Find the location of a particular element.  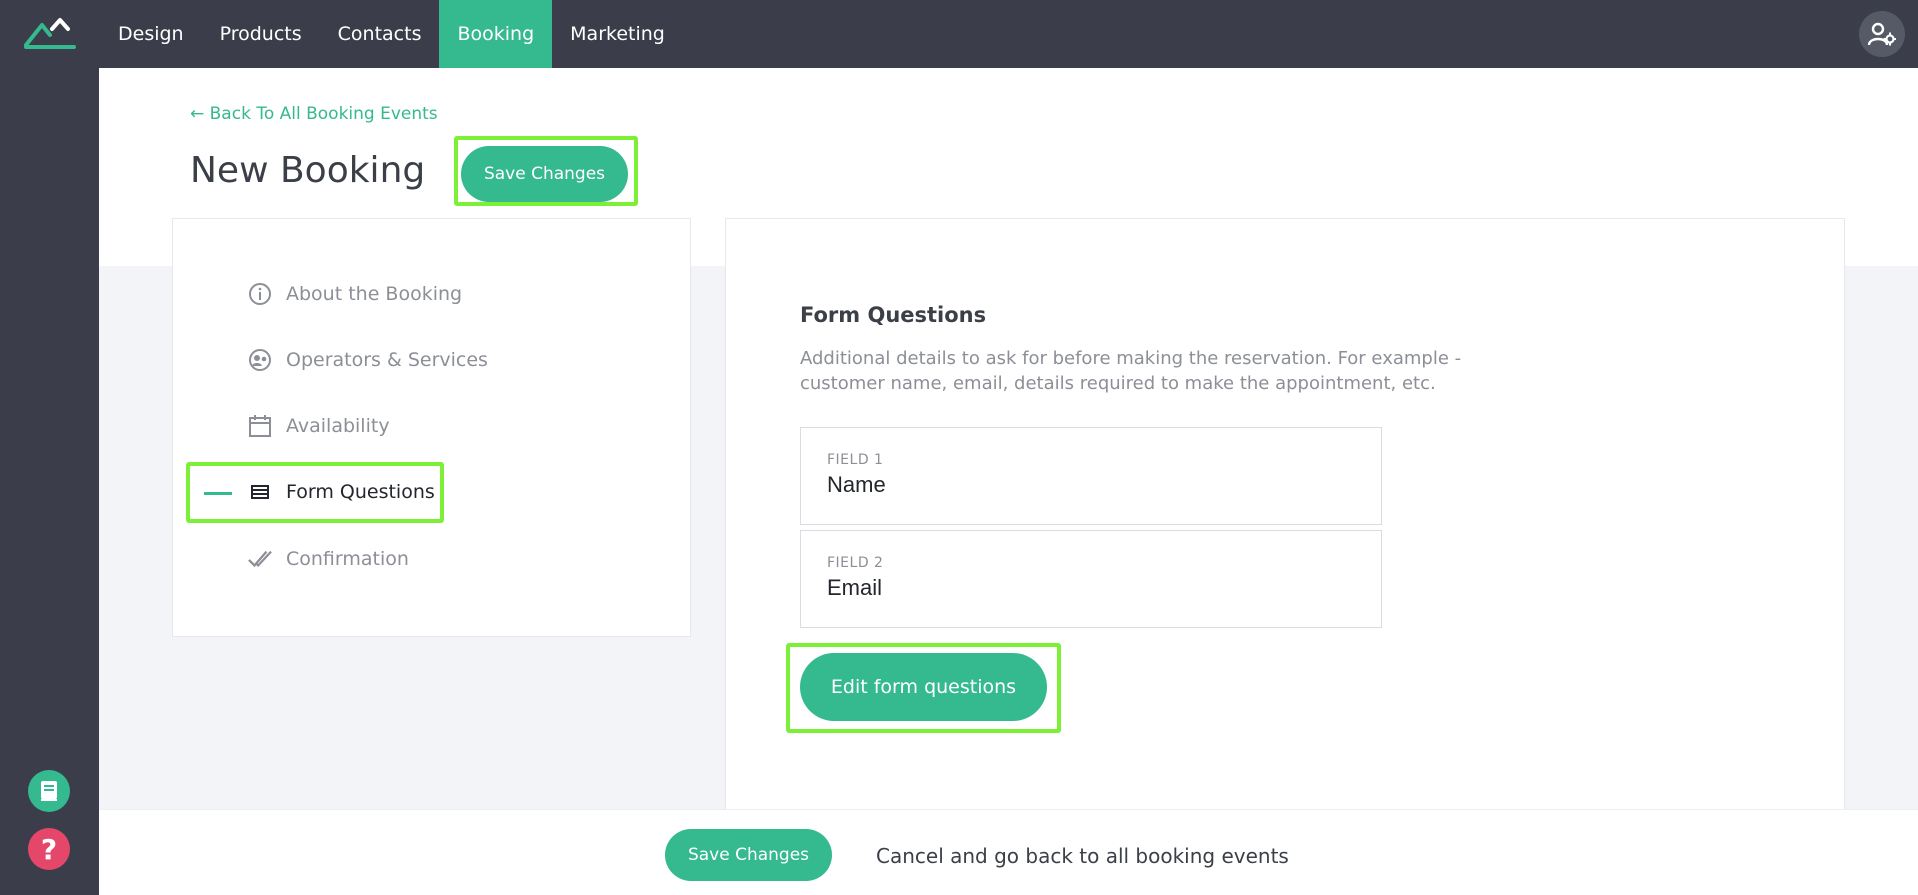

double-check-icon is located at coordinates (260, 559).